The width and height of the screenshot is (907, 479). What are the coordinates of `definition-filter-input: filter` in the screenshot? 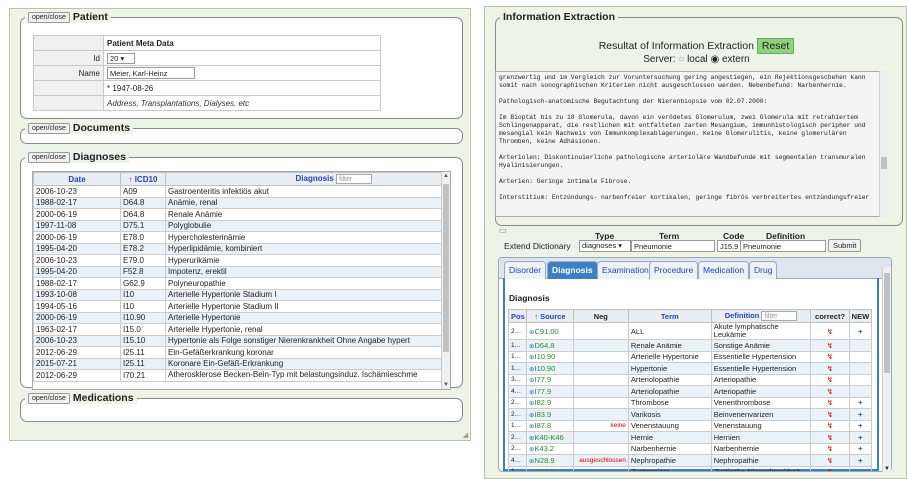 It's located at (779, 316).